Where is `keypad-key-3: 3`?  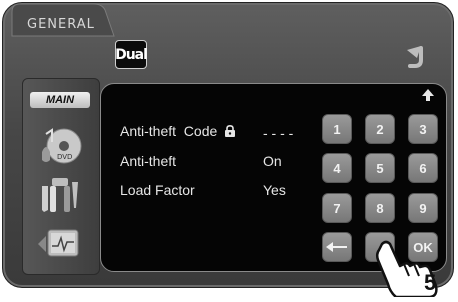 keypad-key-3: 3 is located at coordinates (423, 129).